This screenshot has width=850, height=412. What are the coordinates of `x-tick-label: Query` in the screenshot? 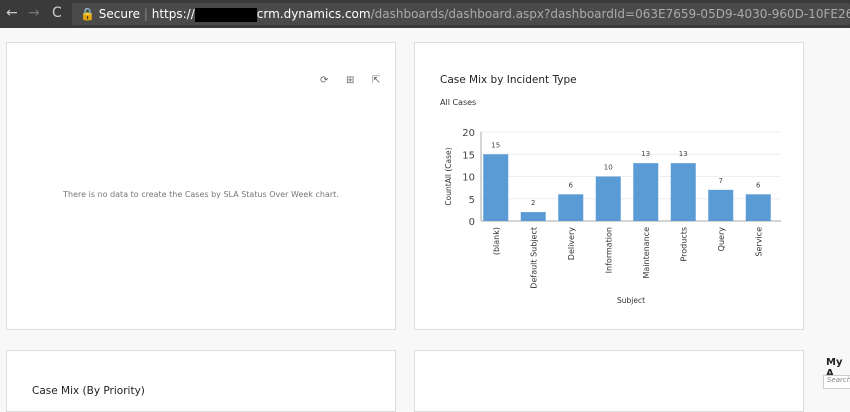 It's located at (721, 239).